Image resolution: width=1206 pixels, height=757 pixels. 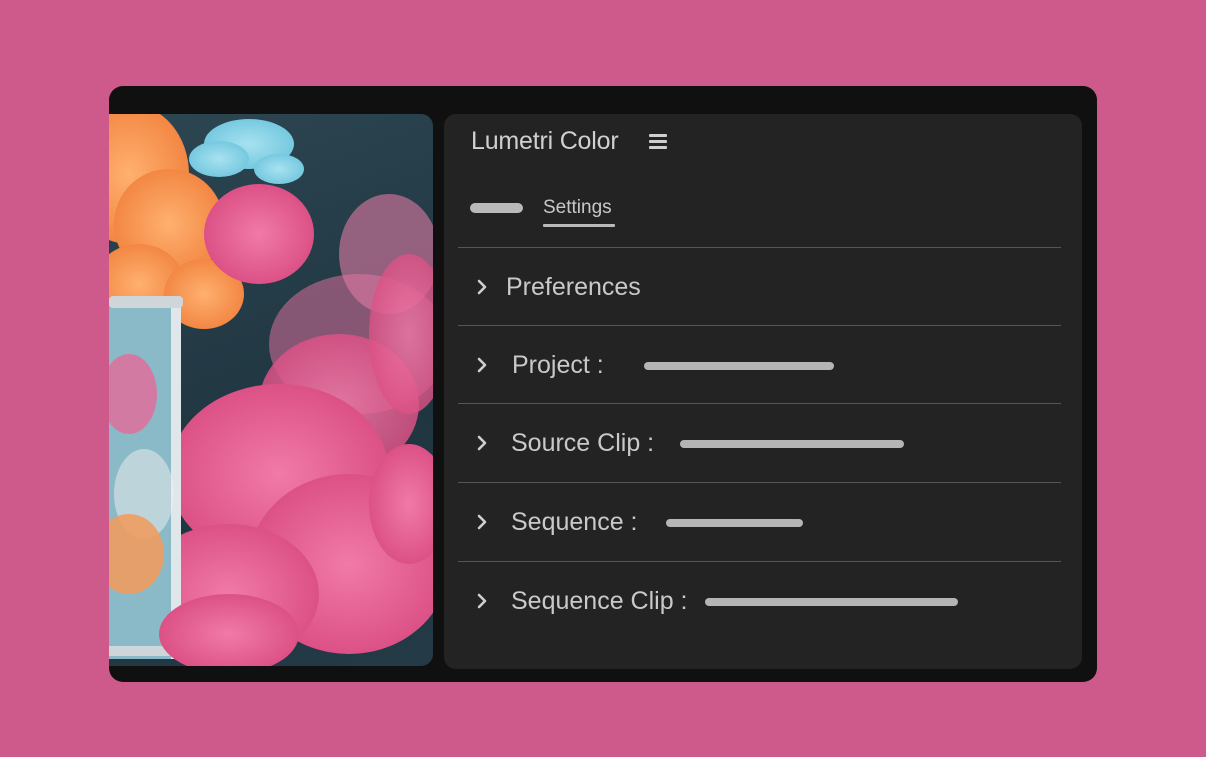 What do you see at coordinates (496, 208) in the screenshot?
I see `tab-placeholder` at bounding box center [496, 208].